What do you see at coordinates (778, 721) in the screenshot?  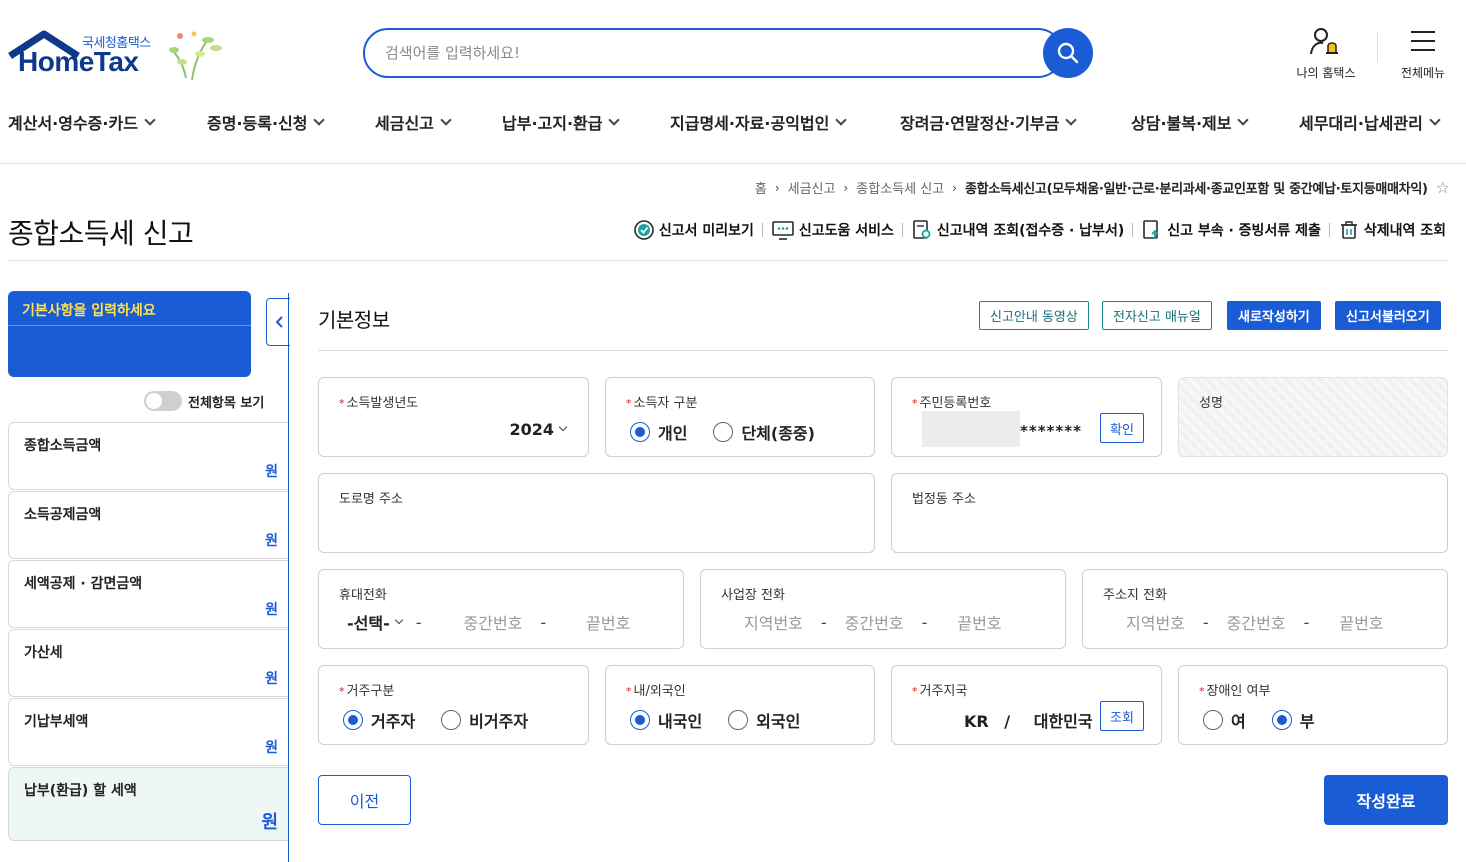 I see `radio-label: 외국인` at bounding box center [778, 721].